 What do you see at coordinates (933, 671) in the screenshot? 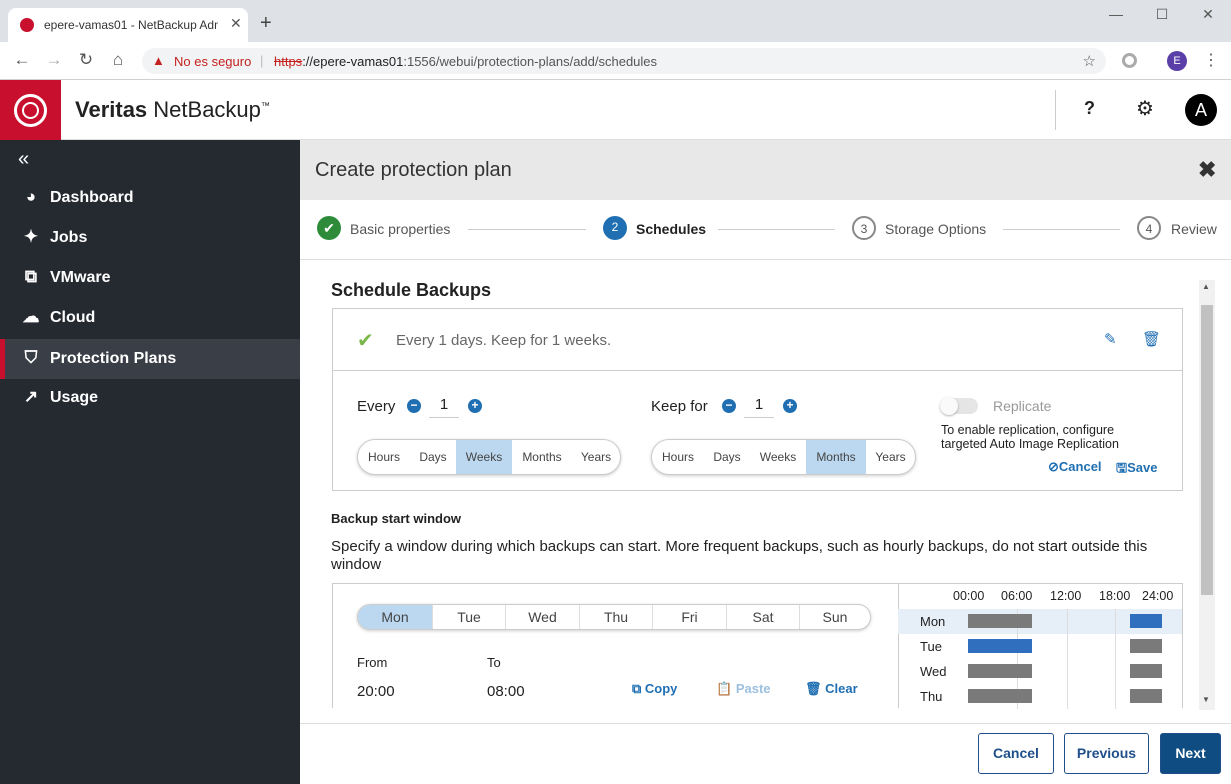
I see `grid-day-label: Wed` at bounding box center [933, 671].